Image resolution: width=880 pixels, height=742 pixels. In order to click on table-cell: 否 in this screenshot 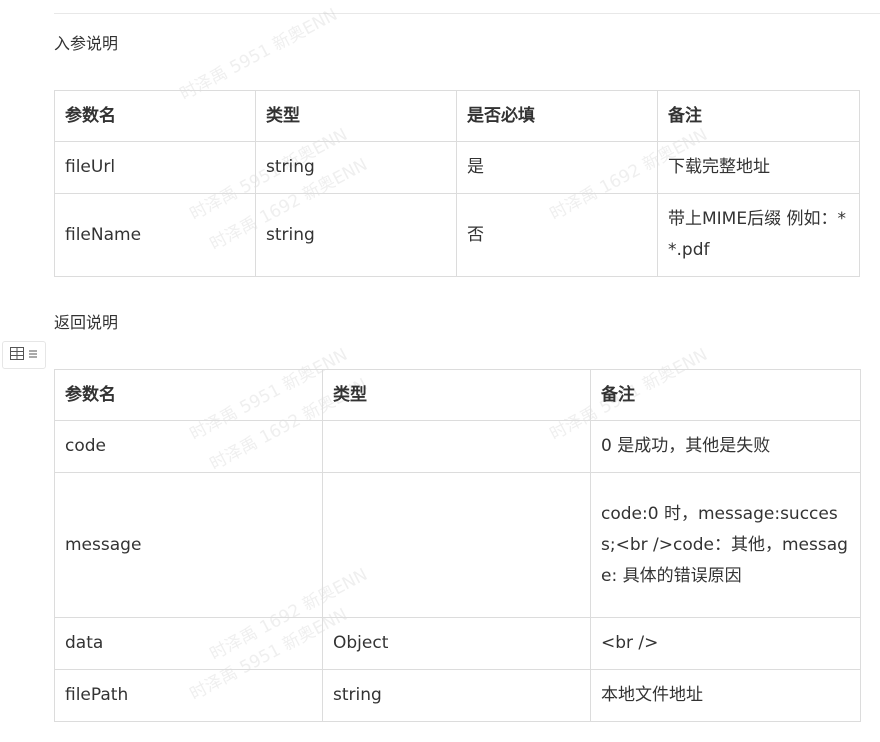, I will do `click(557, 235)`.